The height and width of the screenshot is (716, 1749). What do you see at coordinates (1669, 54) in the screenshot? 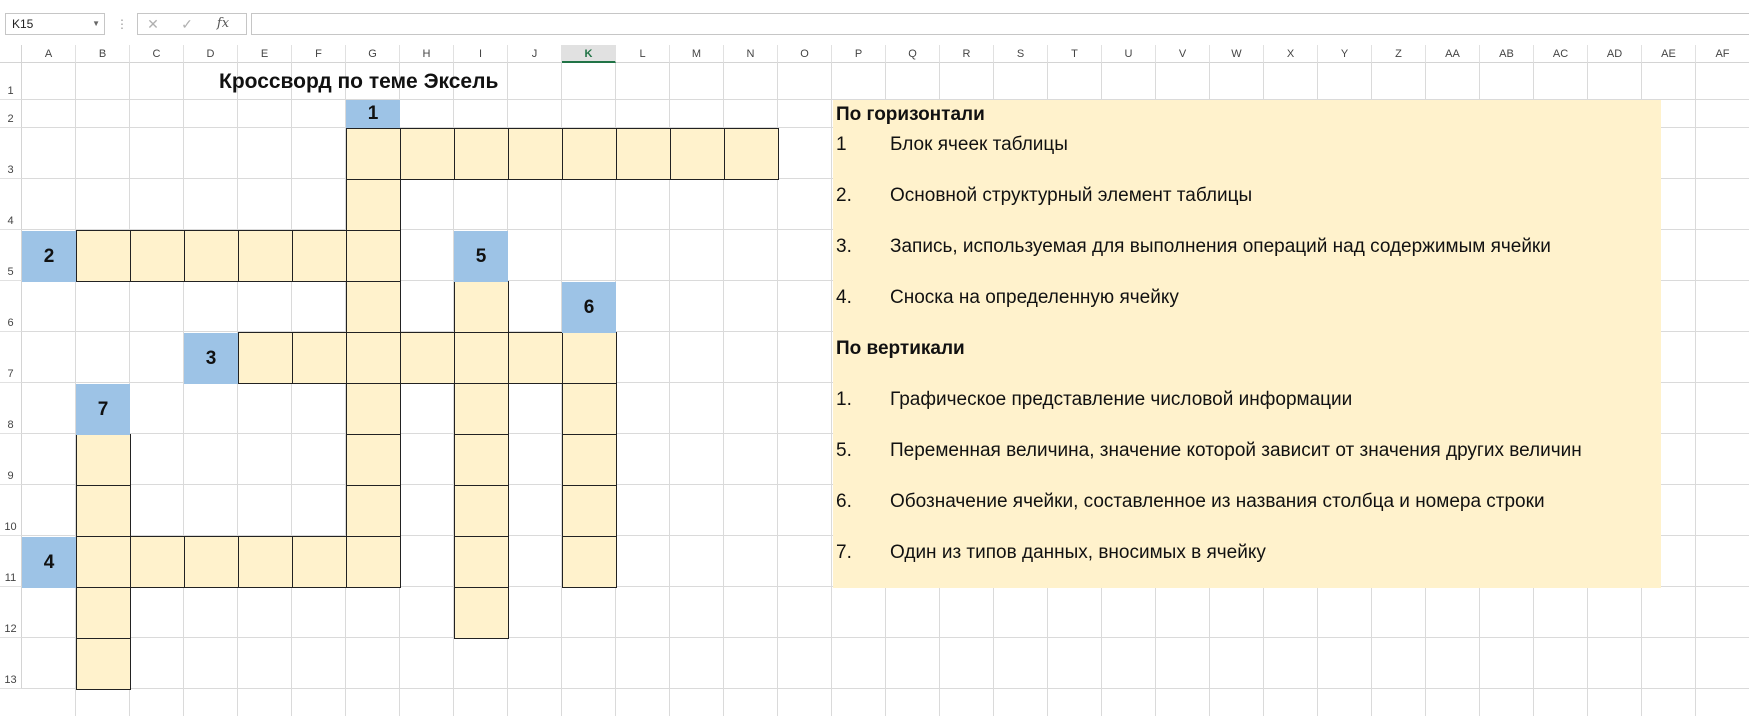
I see `column-header: AE` at bounding box center [1669, 54].